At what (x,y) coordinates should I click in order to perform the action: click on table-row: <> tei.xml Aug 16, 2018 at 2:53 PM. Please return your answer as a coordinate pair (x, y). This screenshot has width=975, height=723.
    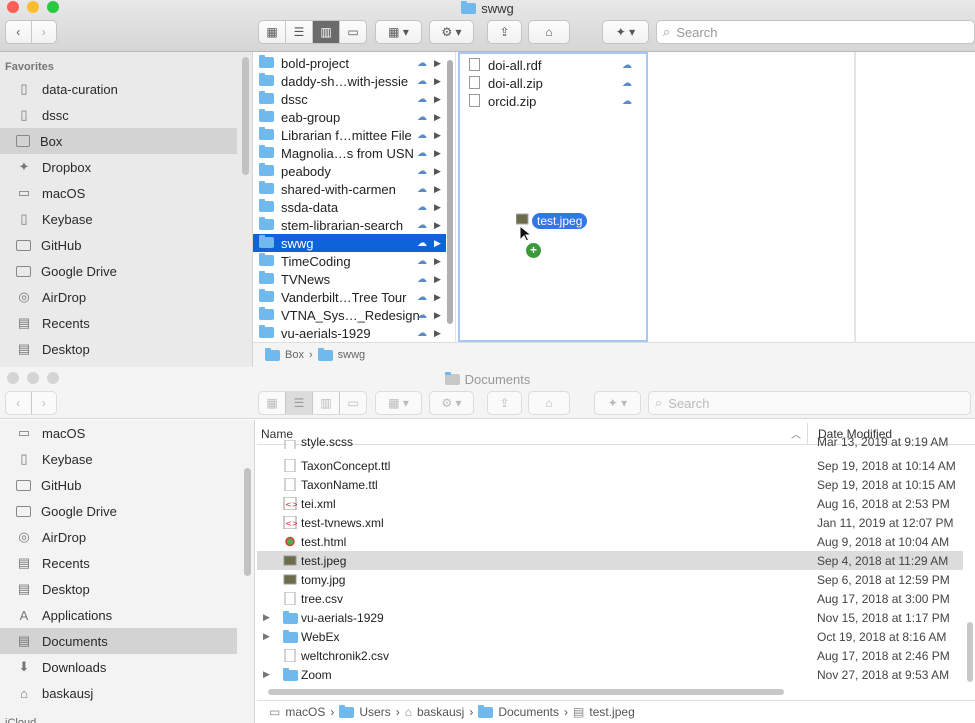
    Looking at the image, I should click on (610, 503).